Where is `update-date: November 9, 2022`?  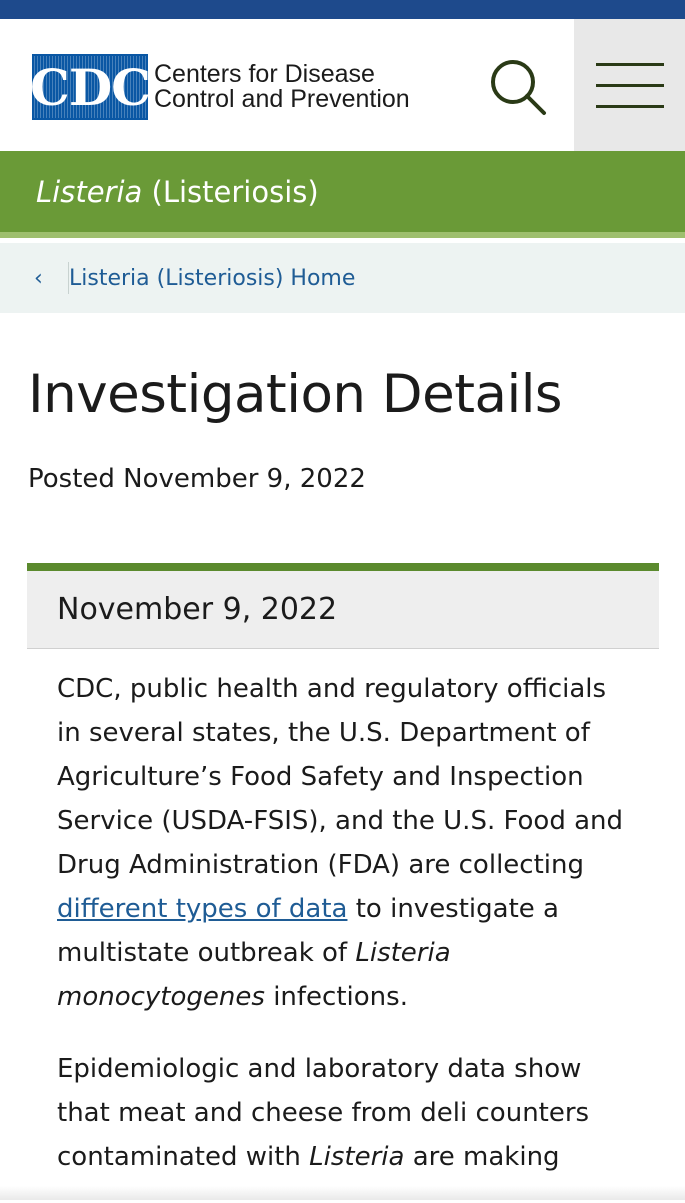 update-date: November 9, 2022 is located at coordinates (197, 609).